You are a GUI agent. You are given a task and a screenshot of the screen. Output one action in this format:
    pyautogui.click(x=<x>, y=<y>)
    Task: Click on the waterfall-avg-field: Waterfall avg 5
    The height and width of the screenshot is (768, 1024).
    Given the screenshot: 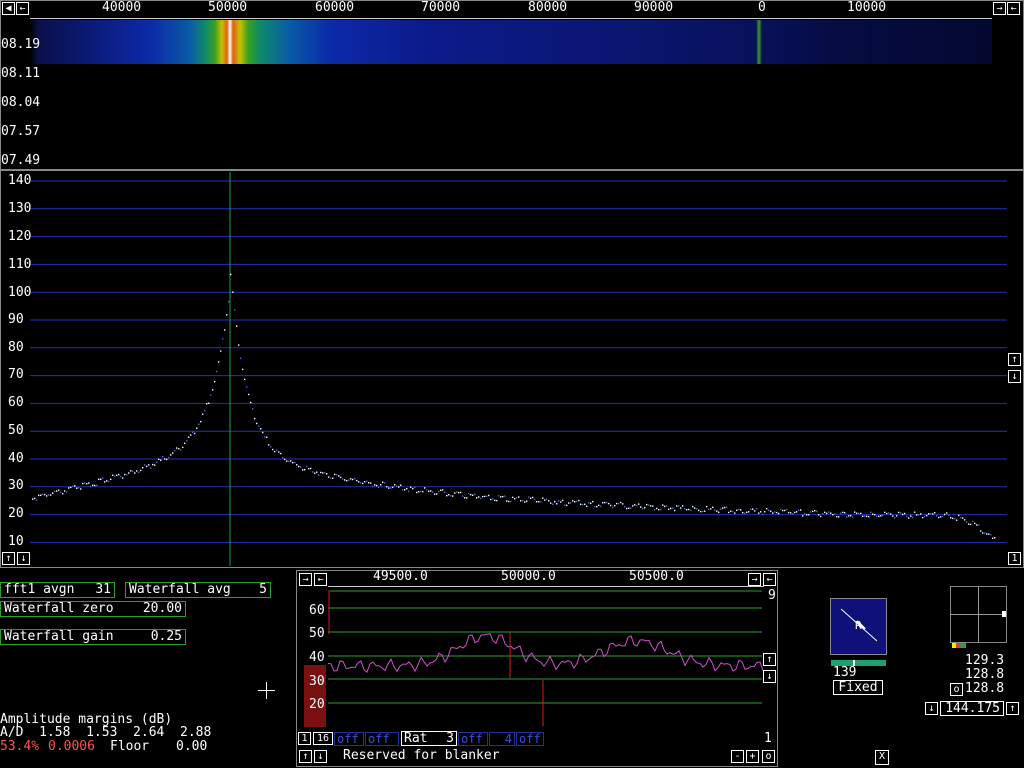 What is the action you would take?
    pyautogui.click(x=198, y=590)
    